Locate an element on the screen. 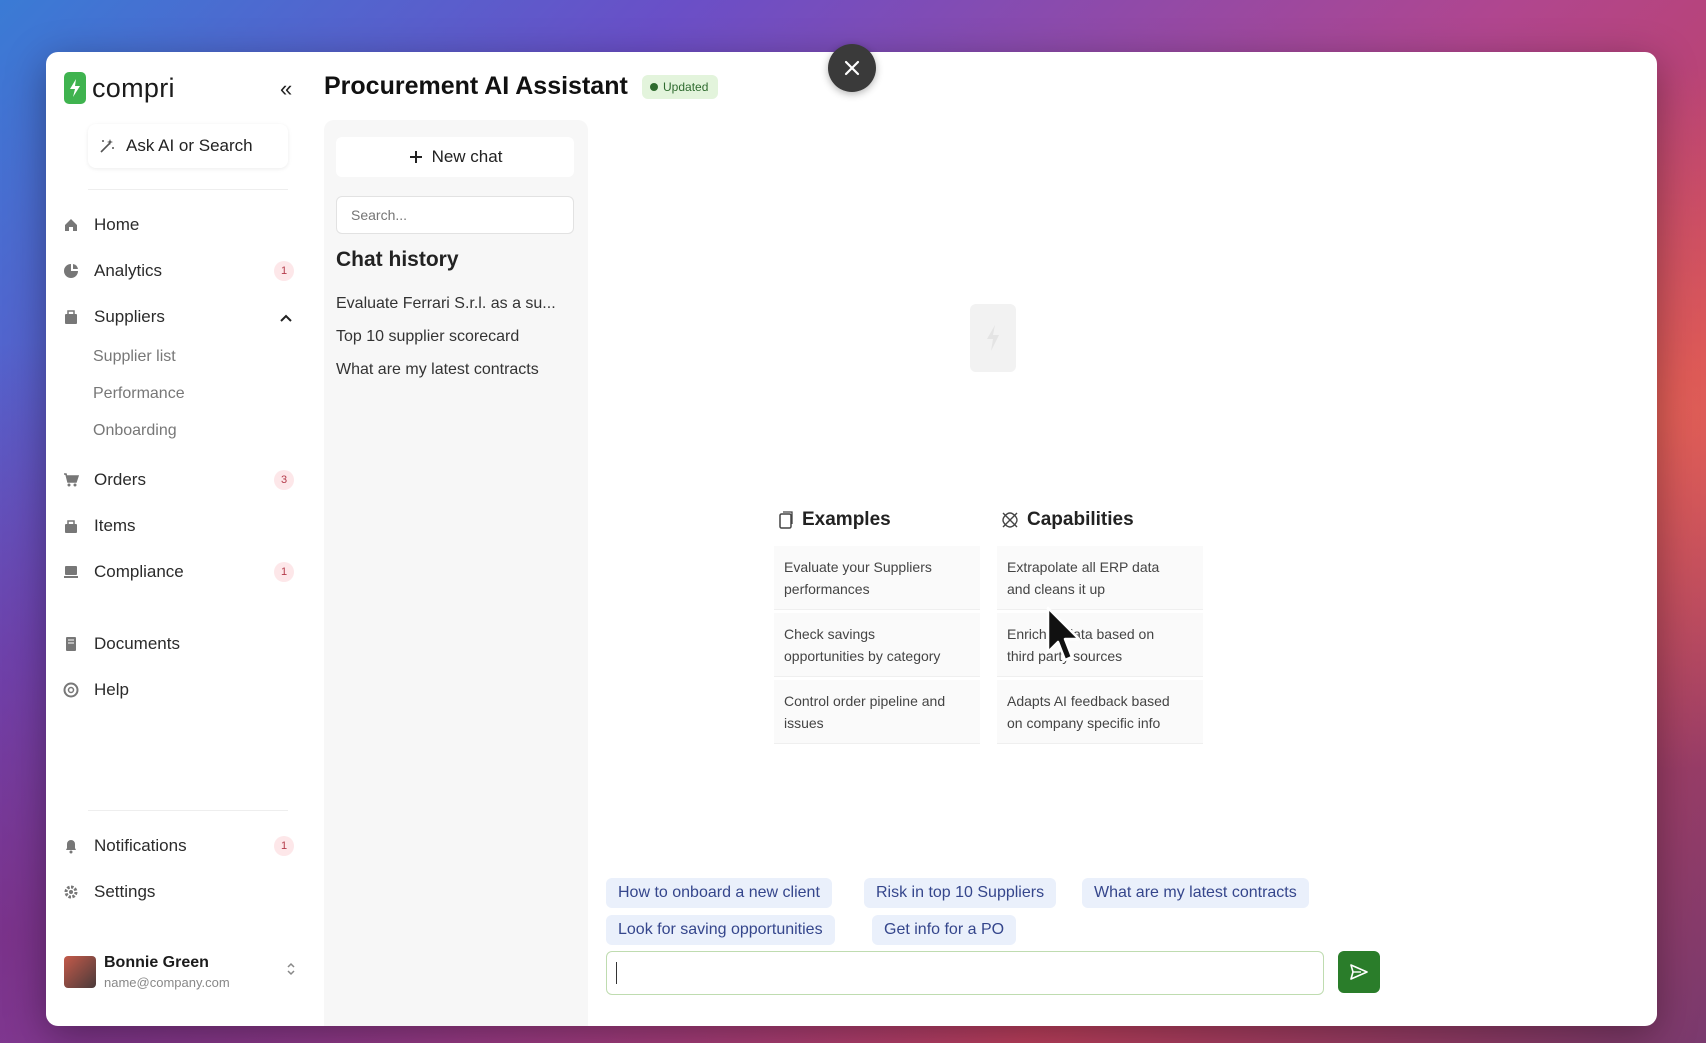 The width and height of the screenshot is (1706, 1043). nav-label: Settings is located at coordinates (125, 891).